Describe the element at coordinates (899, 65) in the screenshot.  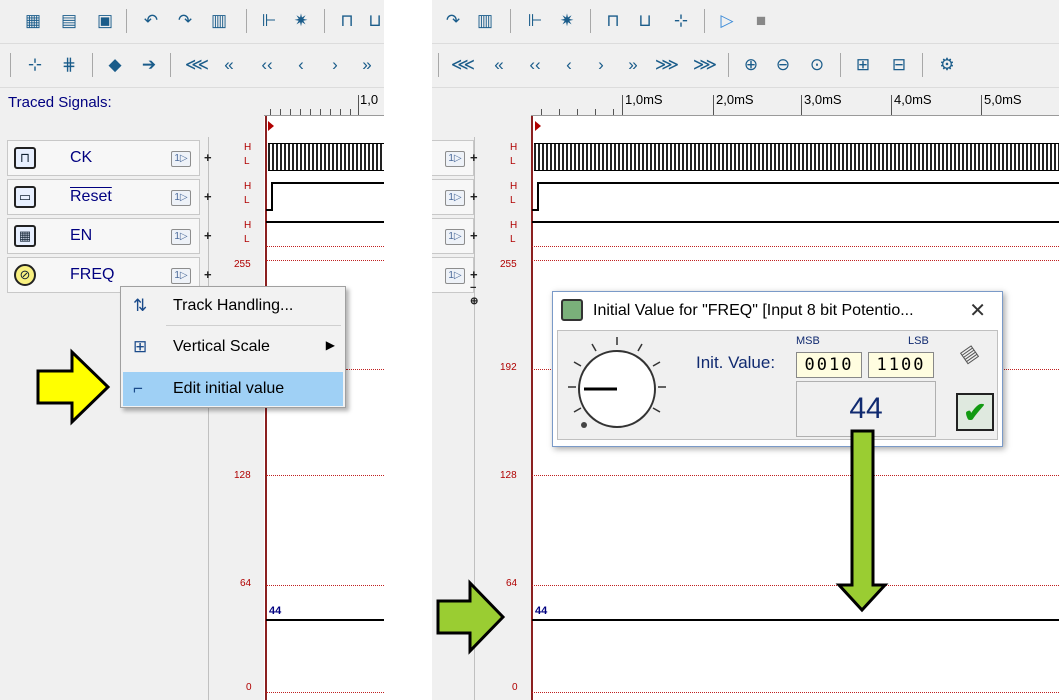
I see `remove-signal-icon: ⊟` at that location.